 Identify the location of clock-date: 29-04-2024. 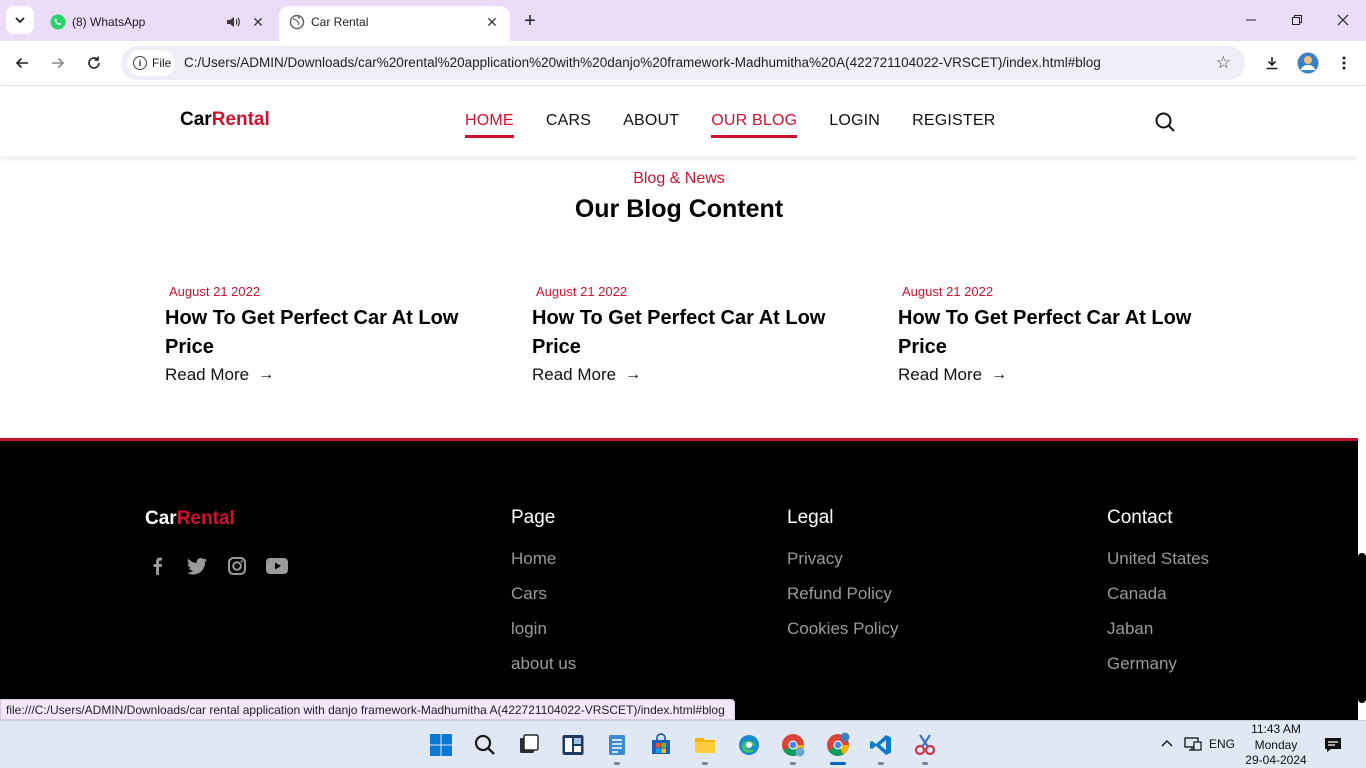
(1276, 760).